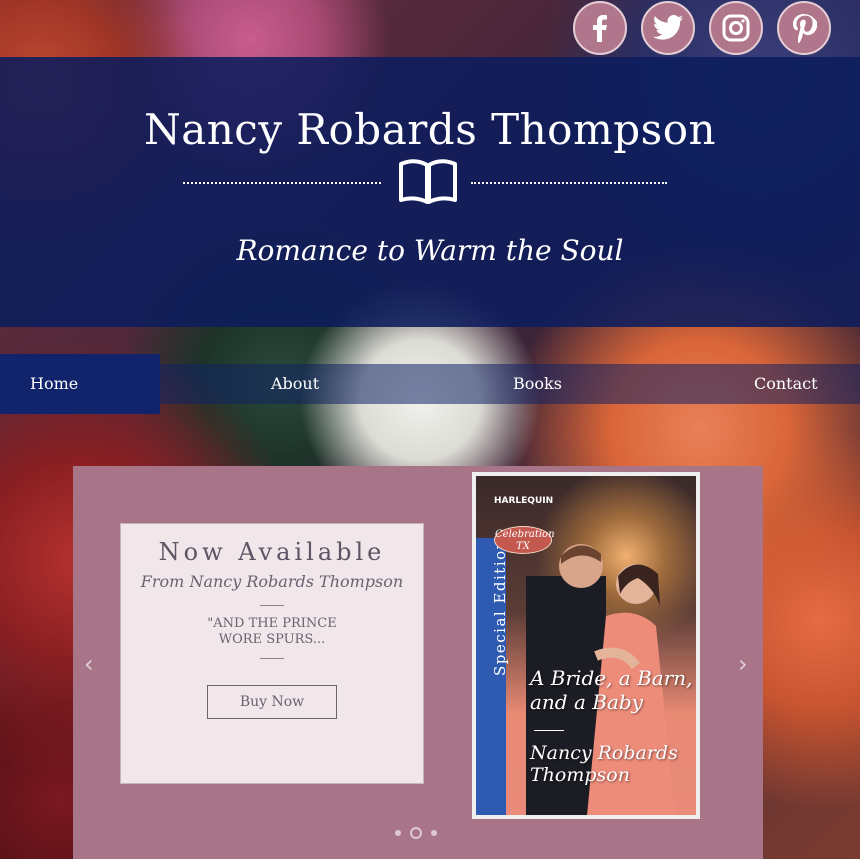  Describe the element at coordinates (569, 183) in the screenshot. I see `title-divider-right` at that location.